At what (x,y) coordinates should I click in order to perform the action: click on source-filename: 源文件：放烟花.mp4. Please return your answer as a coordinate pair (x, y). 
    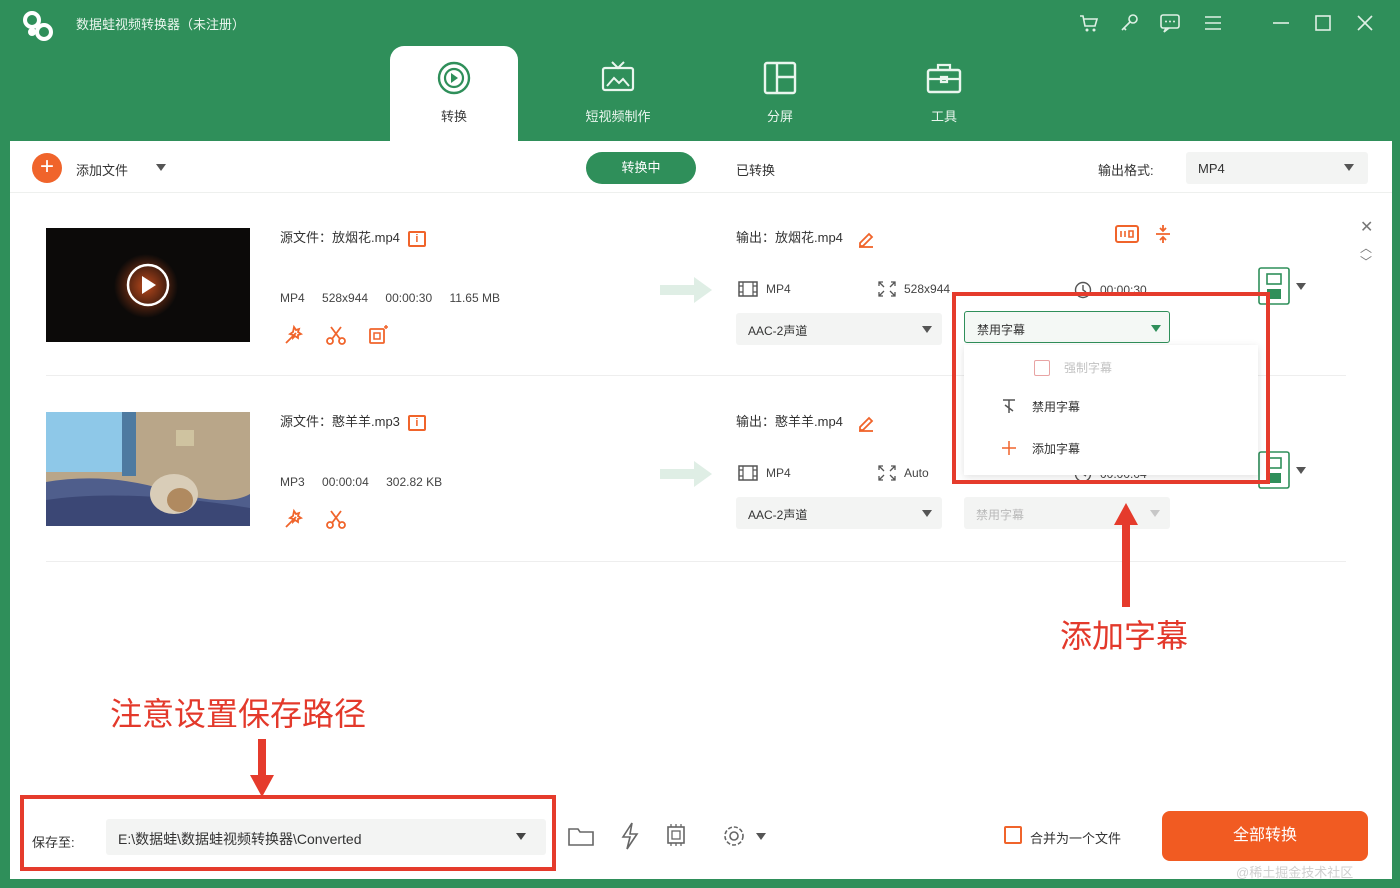
    Looking at the image, I should click on (340, 237).